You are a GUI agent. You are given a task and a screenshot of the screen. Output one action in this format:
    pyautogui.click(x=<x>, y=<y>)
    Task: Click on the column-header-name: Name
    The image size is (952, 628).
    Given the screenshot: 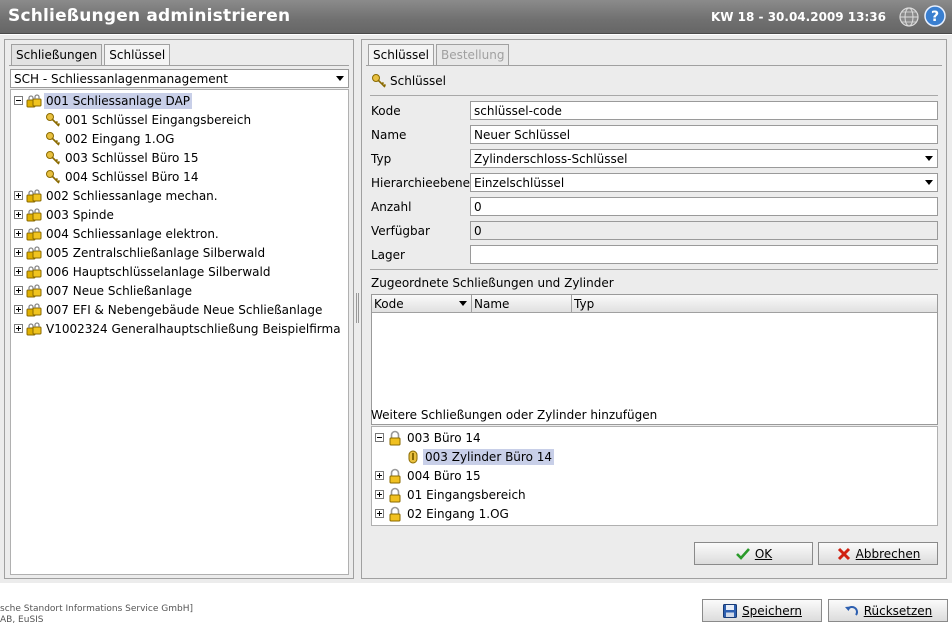 What is the action you would take?
    pyautogui.click(x=522, y=303)
    